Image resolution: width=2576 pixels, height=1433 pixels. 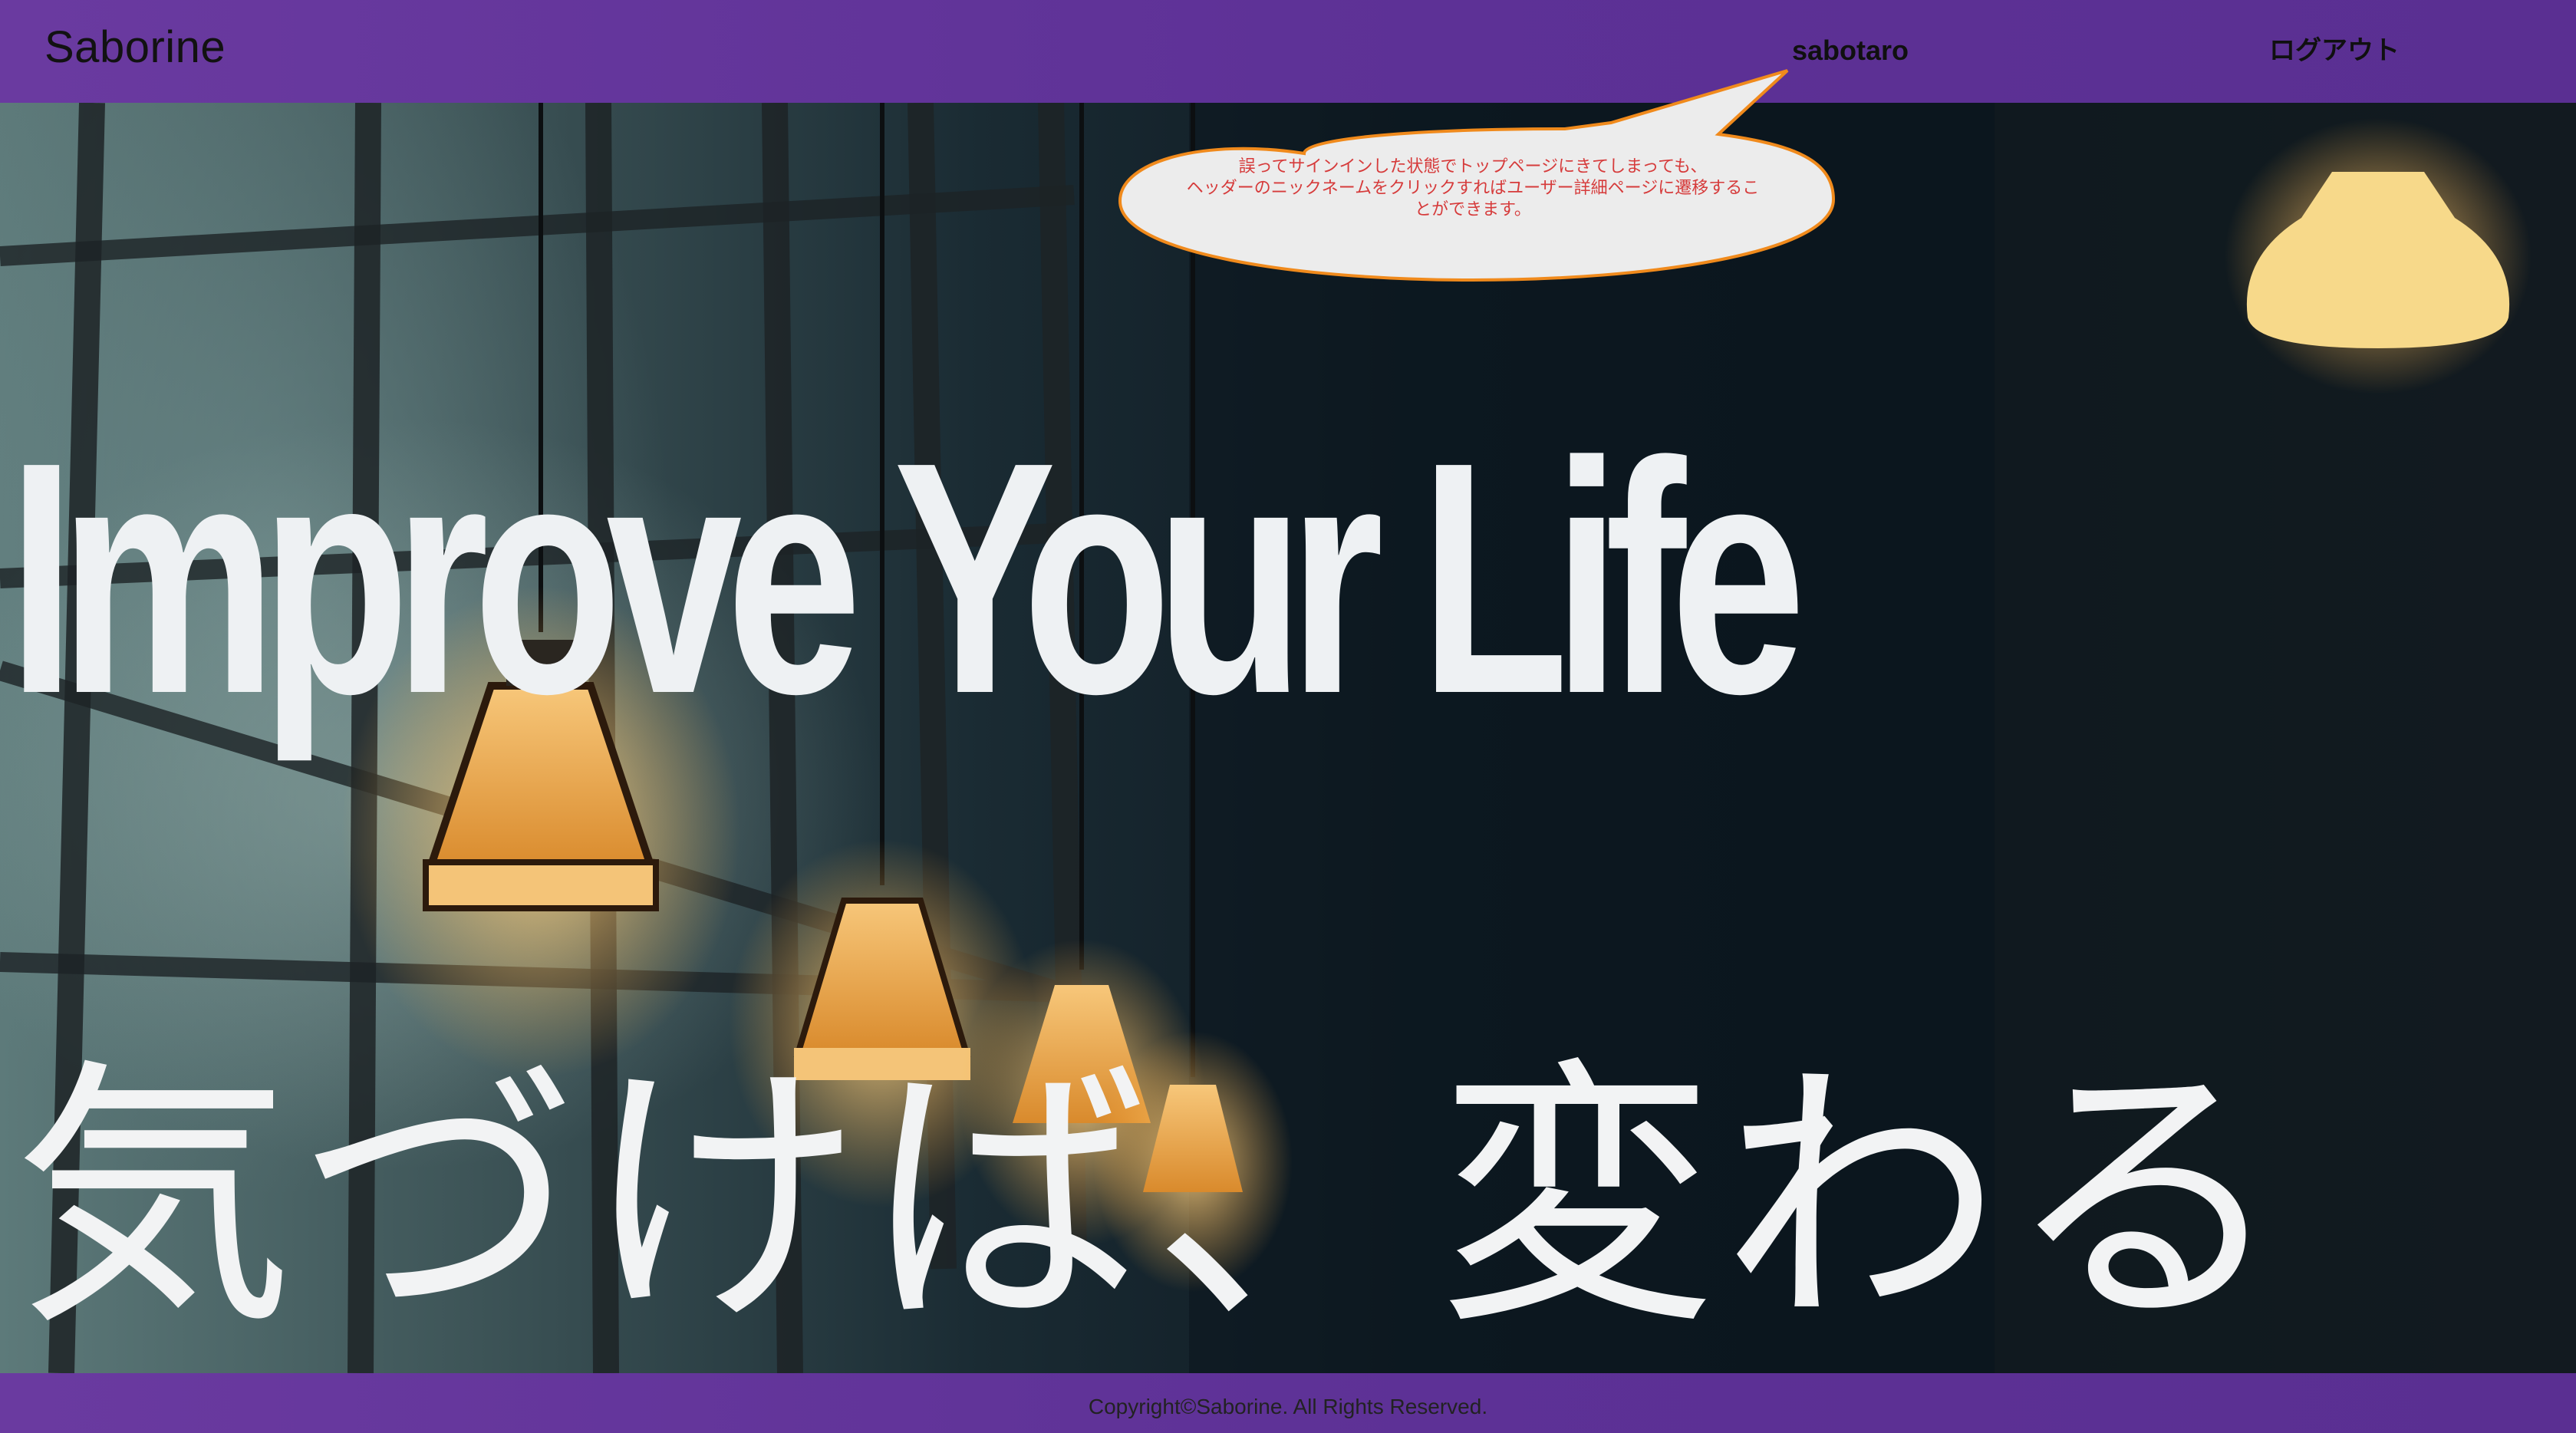 What do you see at coordinates (2334, 50) in the screenshot?
I see `logout-link: ログアウト` at bounding box center [2334, 50].